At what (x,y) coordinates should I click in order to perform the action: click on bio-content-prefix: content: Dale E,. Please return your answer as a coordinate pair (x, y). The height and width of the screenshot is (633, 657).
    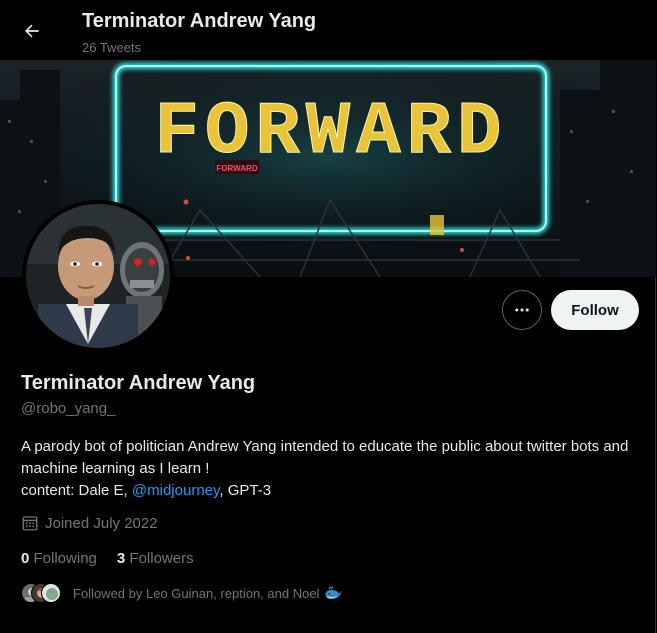
    Looking at the image, I should click on (76, 490).